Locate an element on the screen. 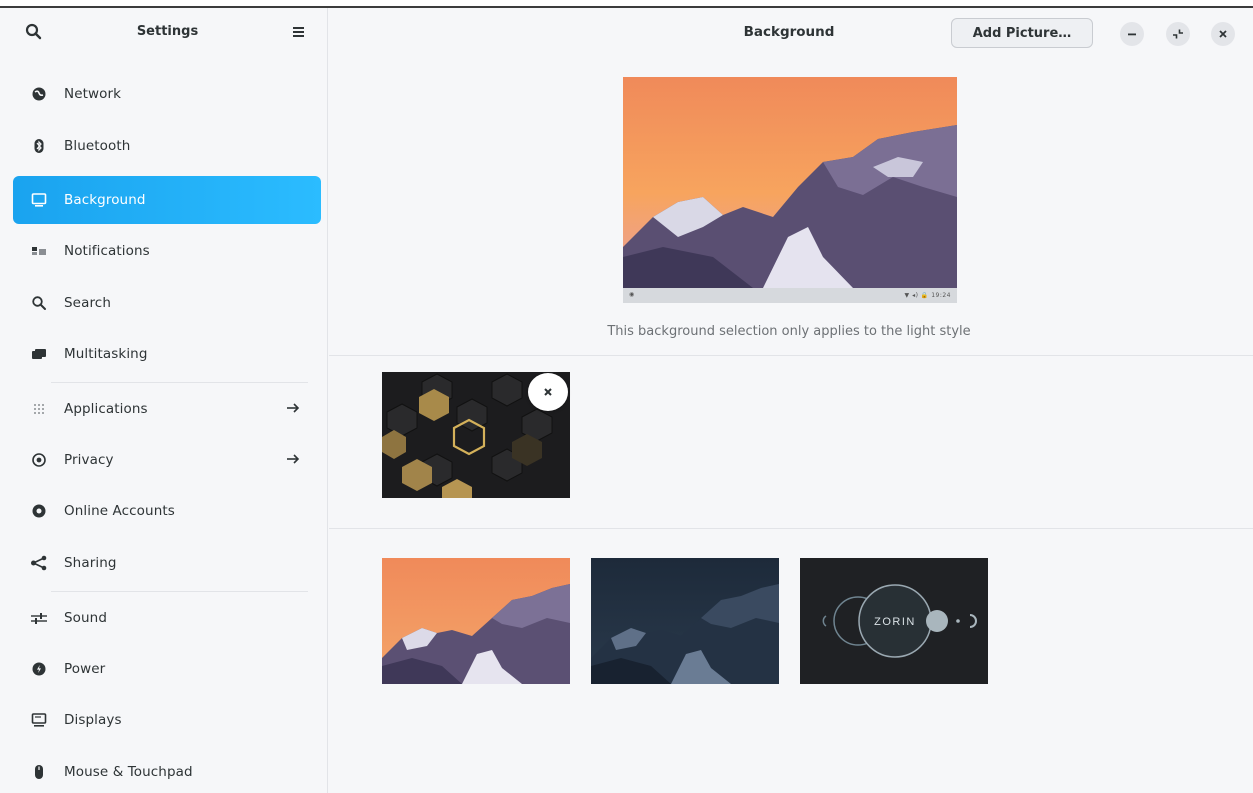  sidebar-item-bluetooth: Bluetooth is located at coordinates (167, 146).